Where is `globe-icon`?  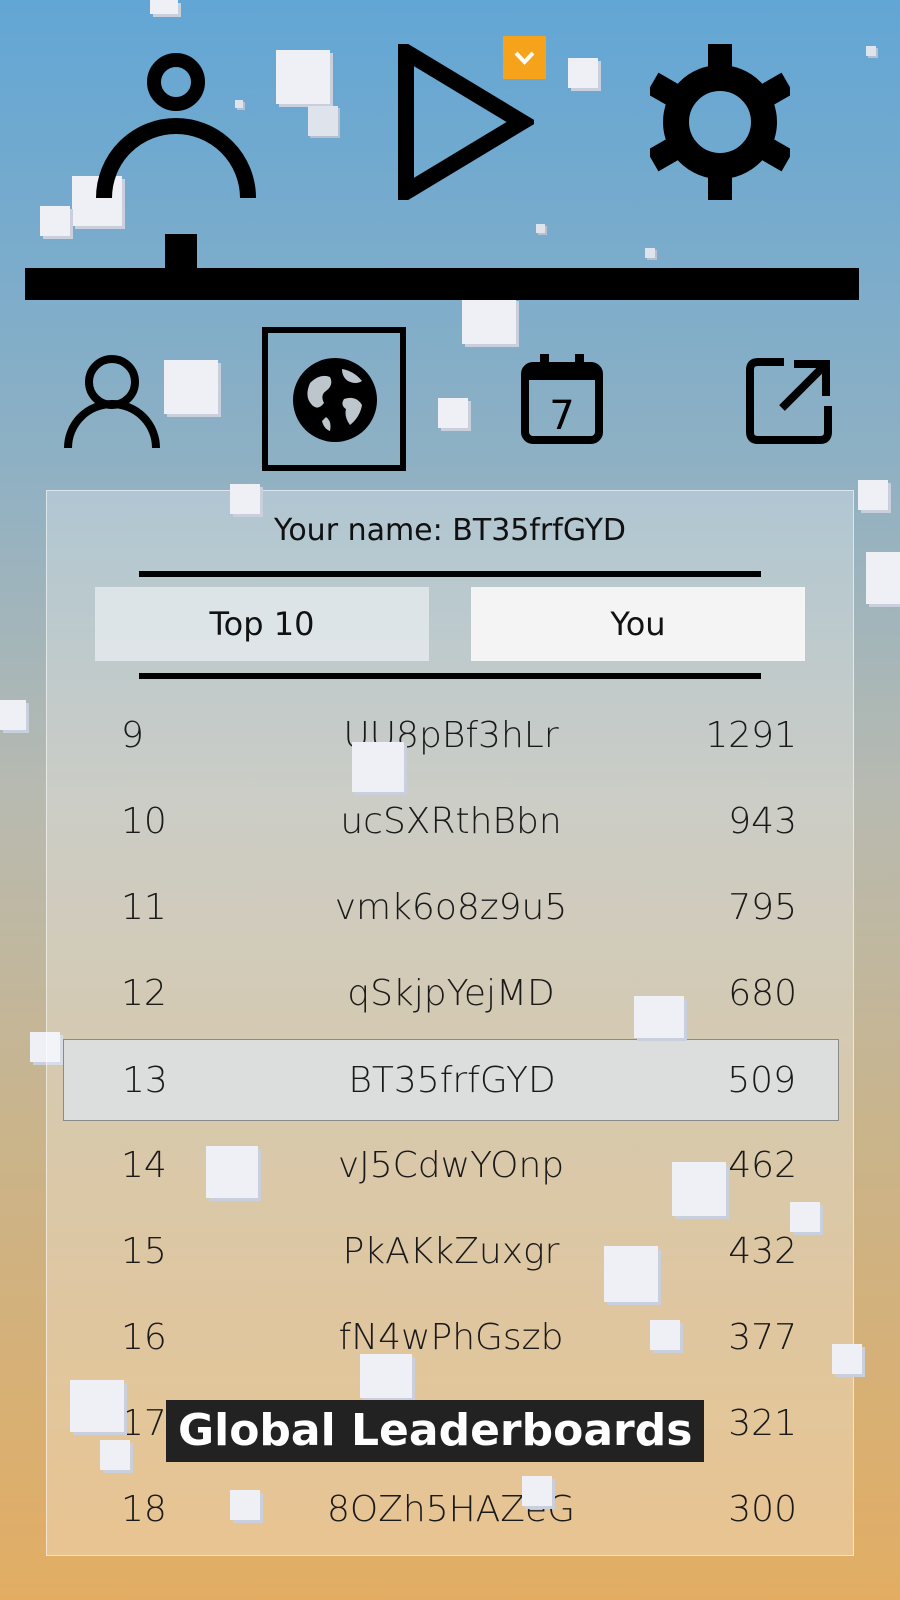
globe-icon is located at coordinates (335, 400).